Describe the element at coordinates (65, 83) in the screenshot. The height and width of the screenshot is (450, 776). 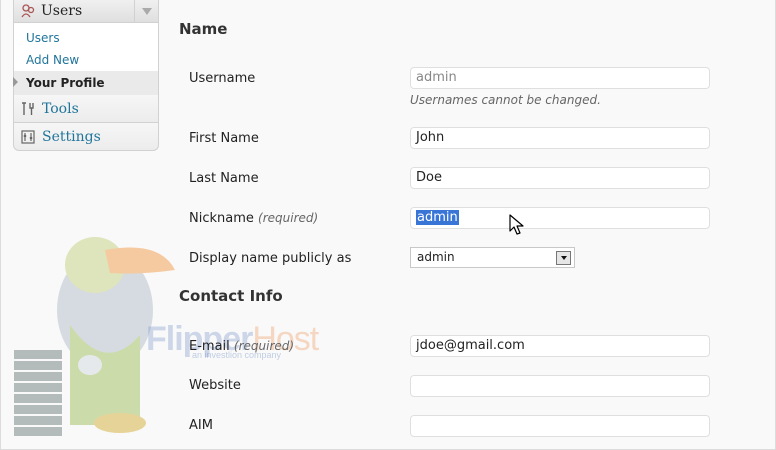
I see `submenu-item-your-profile-label: Your Profile` at that location.